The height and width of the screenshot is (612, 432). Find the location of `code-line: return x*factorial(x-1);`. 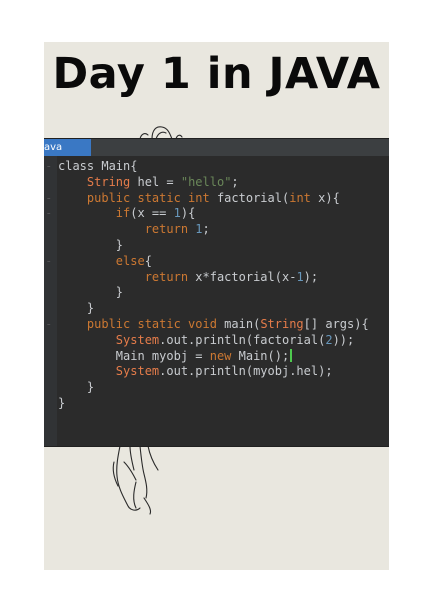

code-line: return x*factorial(x-1); is located at coordinates (213, 278).